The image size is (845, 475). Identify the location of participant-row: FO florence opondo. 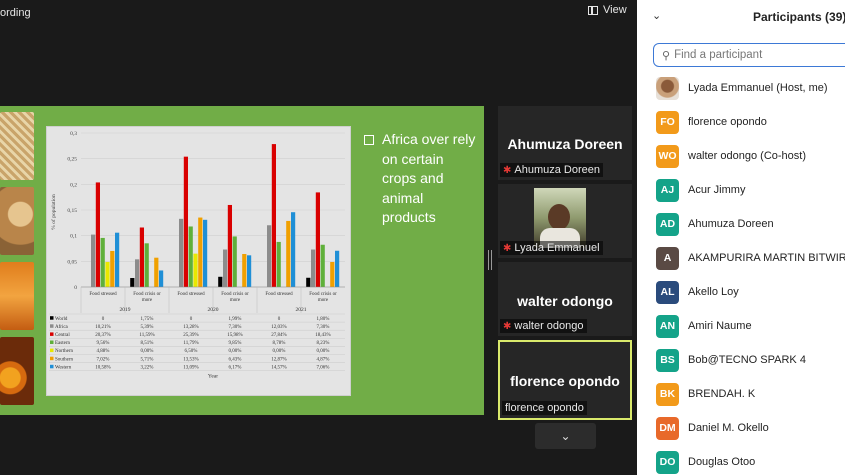
(741, 122).